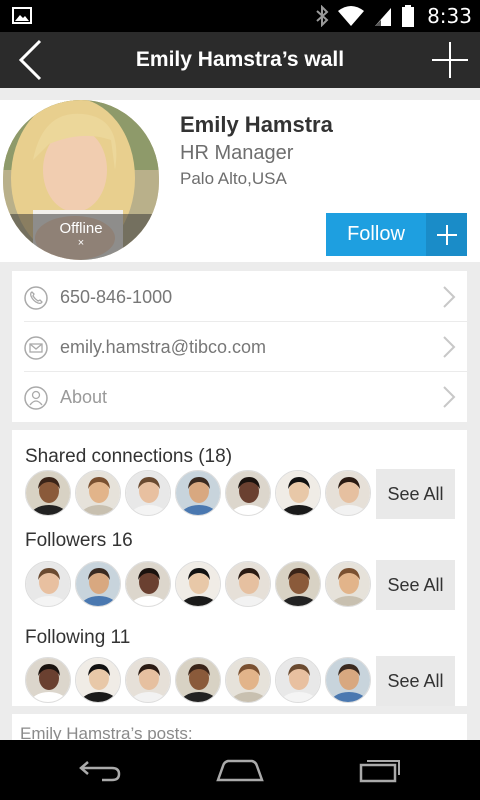 The image size is (480, 800). I want to click on following-see-all-button: See All, so click(415, 681).